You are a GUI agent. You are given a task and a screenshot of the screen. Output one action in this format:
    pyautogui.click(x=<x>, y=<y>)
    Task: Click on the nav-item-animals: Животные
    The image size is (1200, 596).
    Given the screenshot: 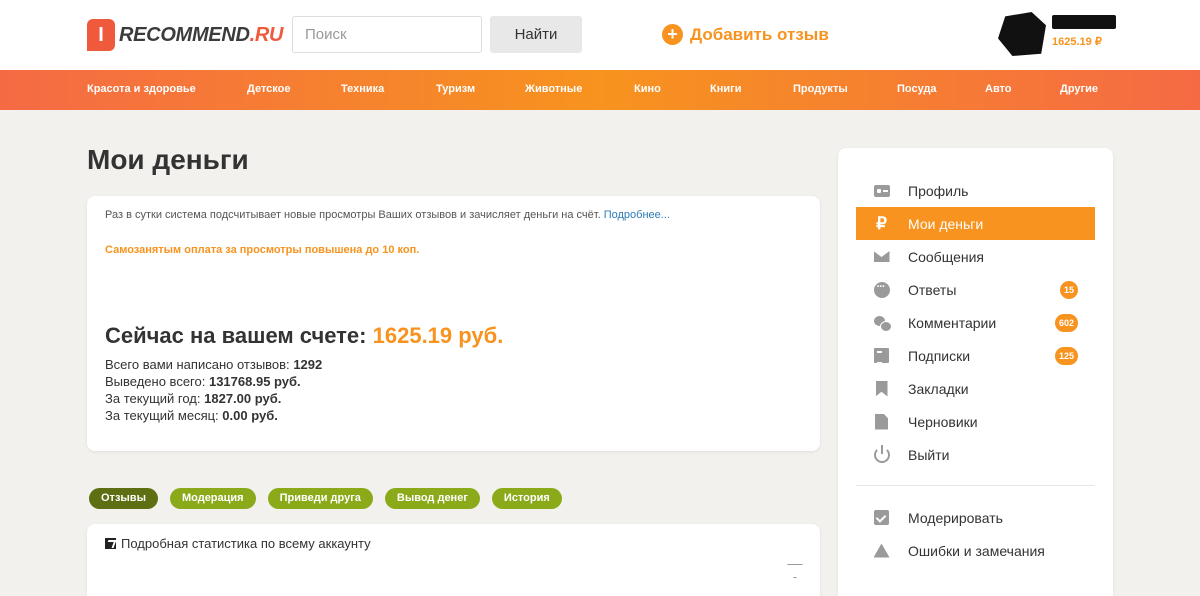 What is the action you would take?
    pyautogui.click(x=553, y=89)
    